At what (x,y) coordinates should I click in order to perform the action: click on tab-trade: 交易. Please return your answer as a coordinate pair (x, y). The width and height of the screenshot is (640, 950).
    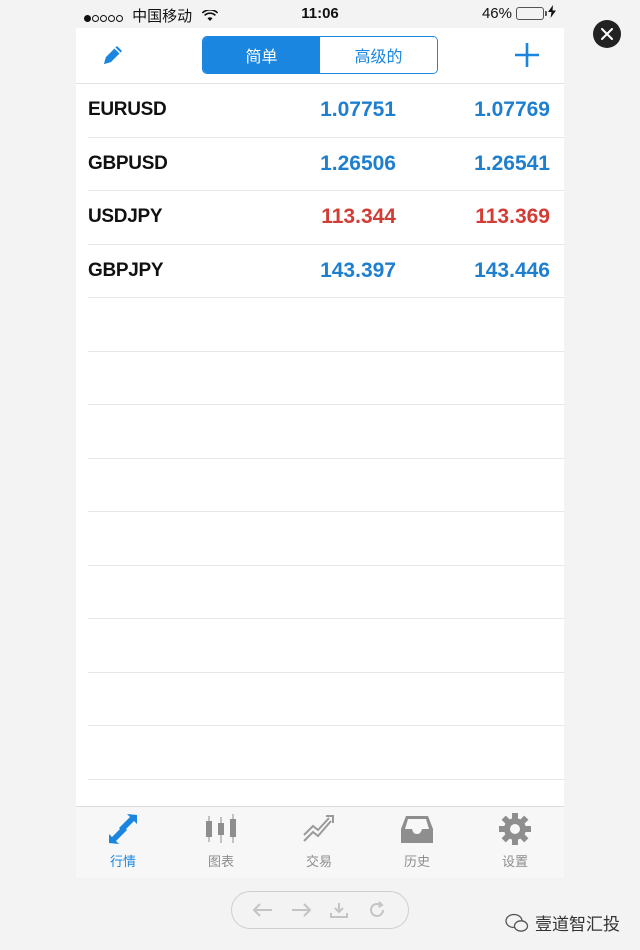
    Looking at the image, I should click on (319, 841).